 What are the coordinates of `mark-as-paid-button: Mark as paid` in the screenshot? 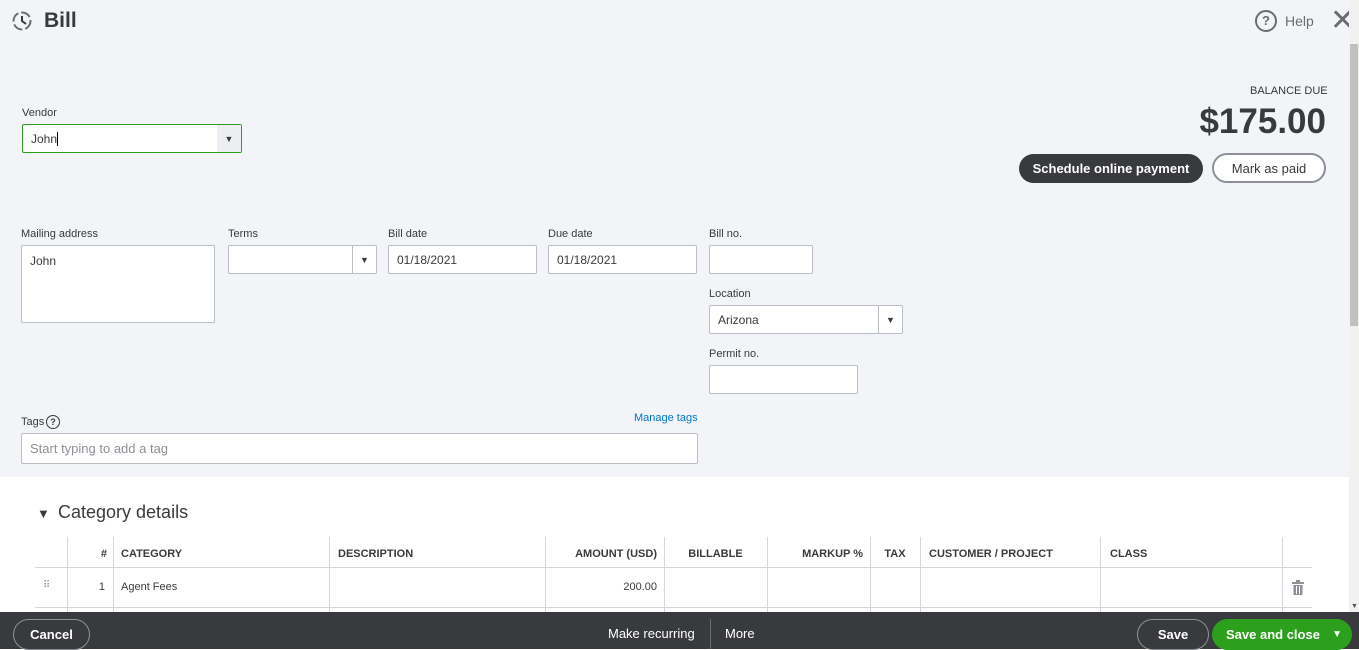 It's located at (1269, 168).